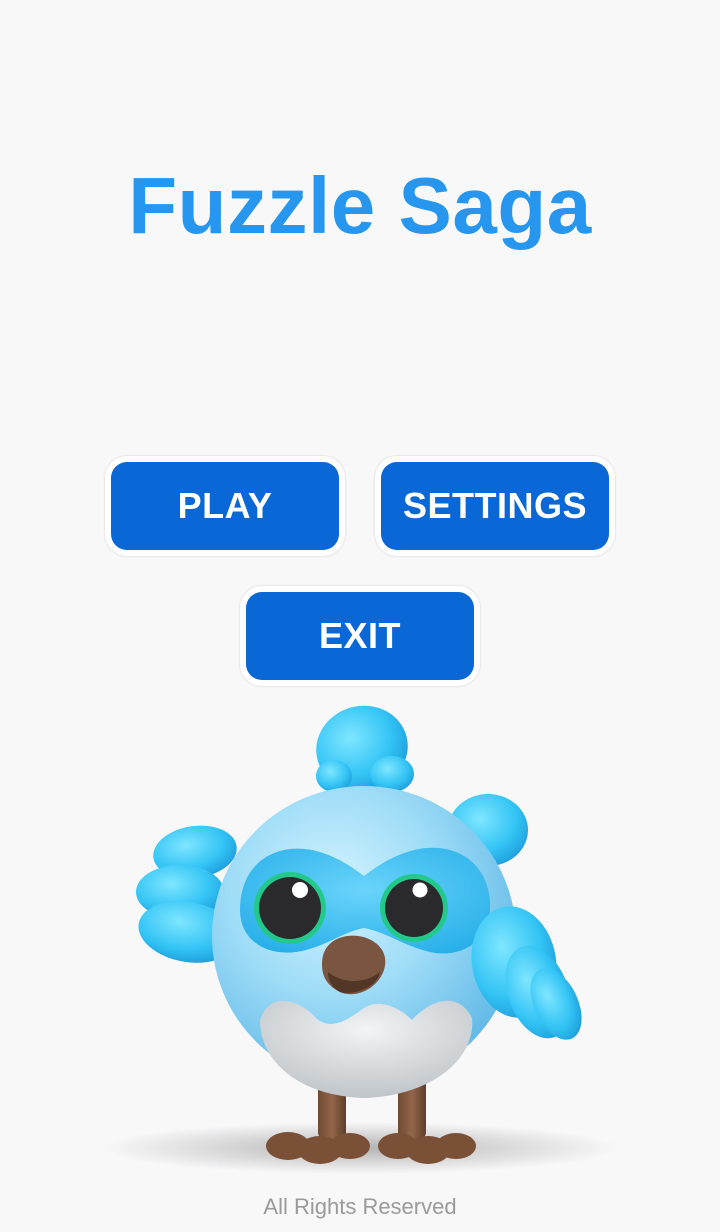 This screenshot has width=720, height=1232. Describe the element at coordinates (360, 205) in the screenshot. I see `game-title: Fuzzle Saga` at that location.